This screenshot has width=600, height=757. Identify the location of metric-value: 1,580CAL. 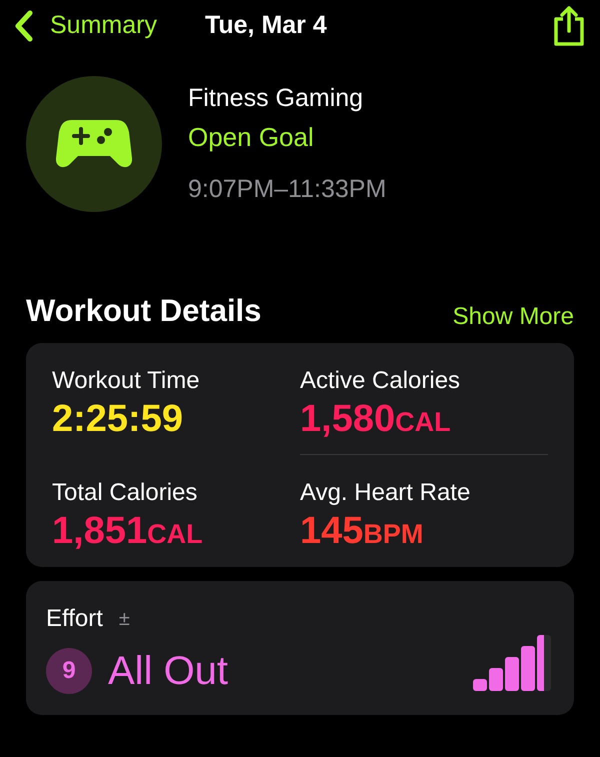
(376, 419).